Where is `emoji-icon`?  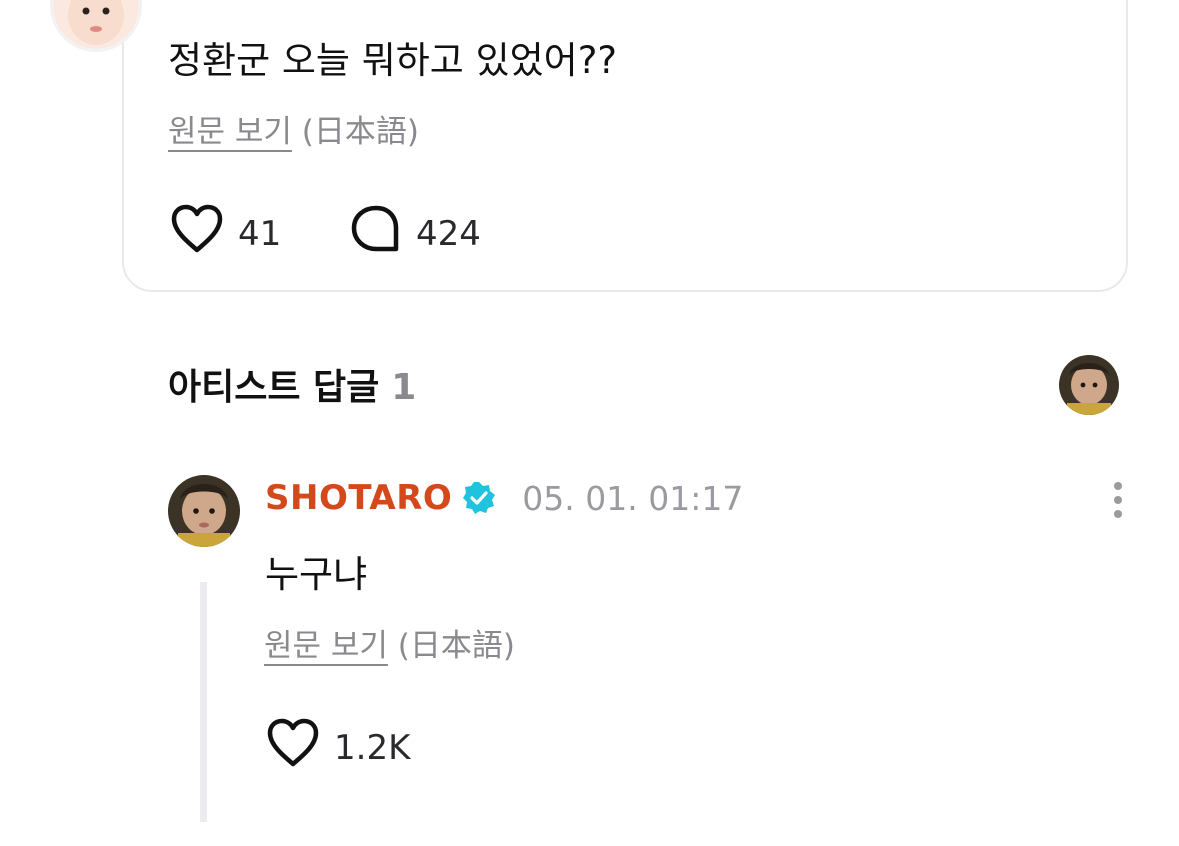
emoji-icon is located at coordinates (505, 2).